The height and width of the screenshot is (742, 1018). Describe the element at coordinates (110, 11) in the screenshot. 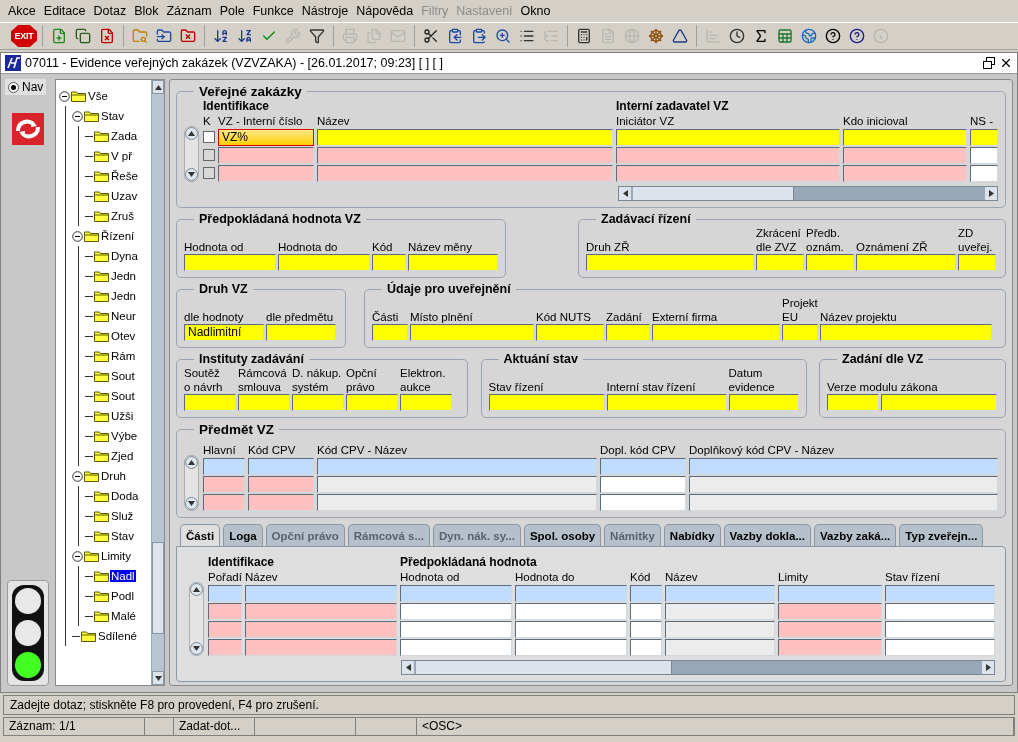

I see `menu-item: Dotaz` at that location.